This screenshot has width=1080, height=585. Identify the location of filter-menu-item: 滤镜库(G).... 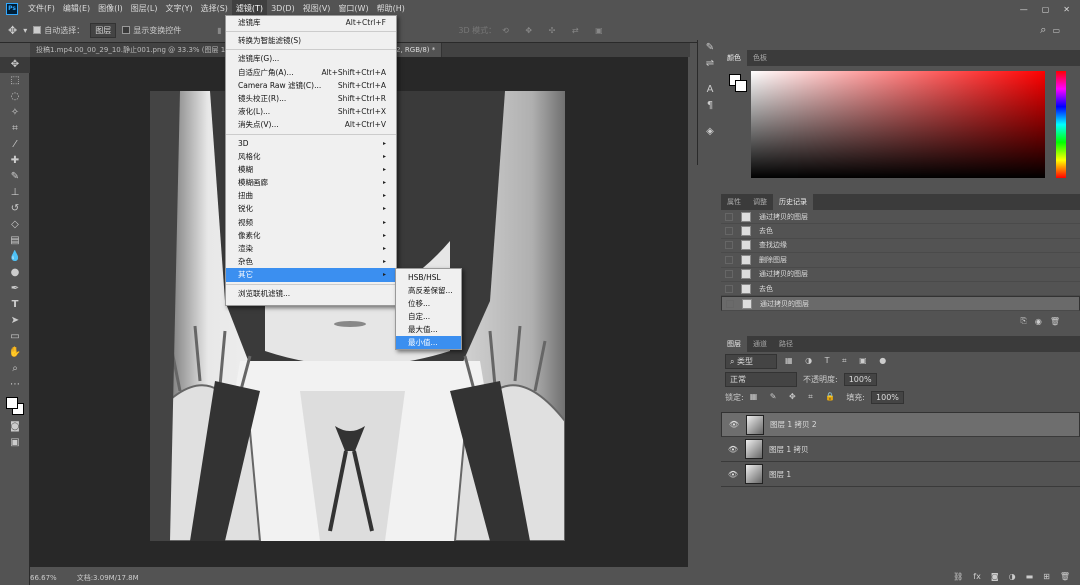
(311, 58).